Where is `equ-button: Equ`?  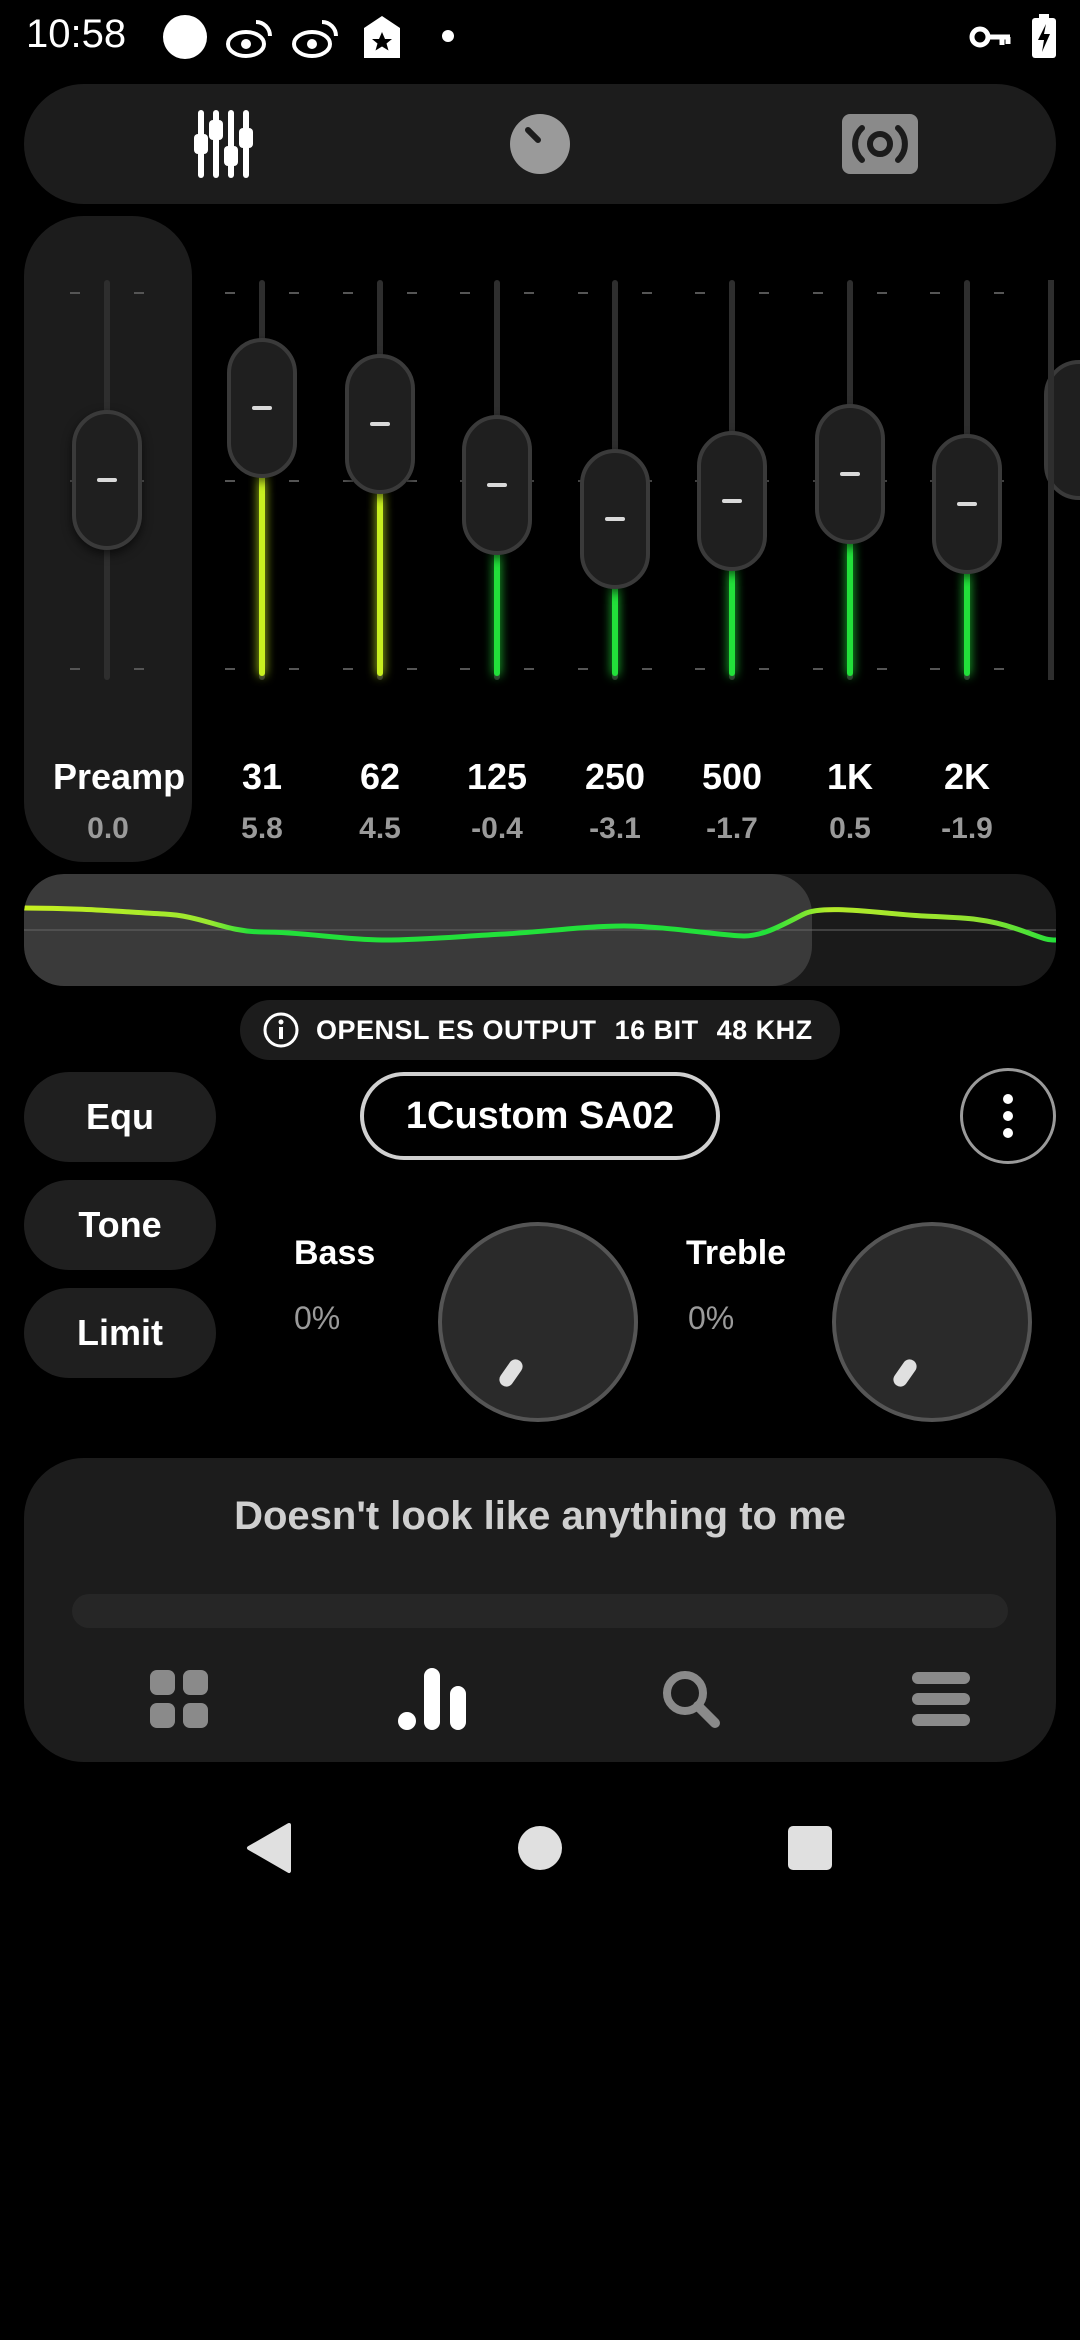
equ-button: Equ is located at coordinates (120, 1117).